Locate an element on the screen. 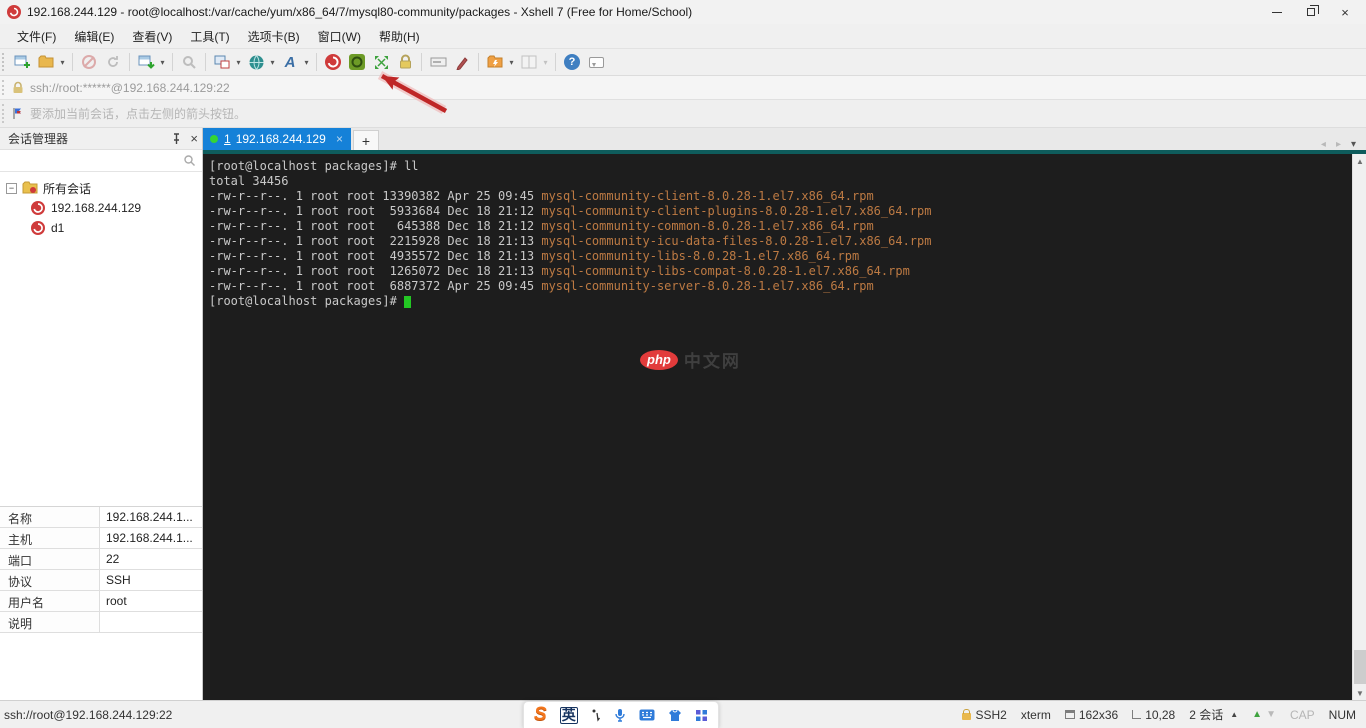 The width and height of the screenshot is (1366, 728). menu-window: 窗口(W) is located at coordinates (339, 36).